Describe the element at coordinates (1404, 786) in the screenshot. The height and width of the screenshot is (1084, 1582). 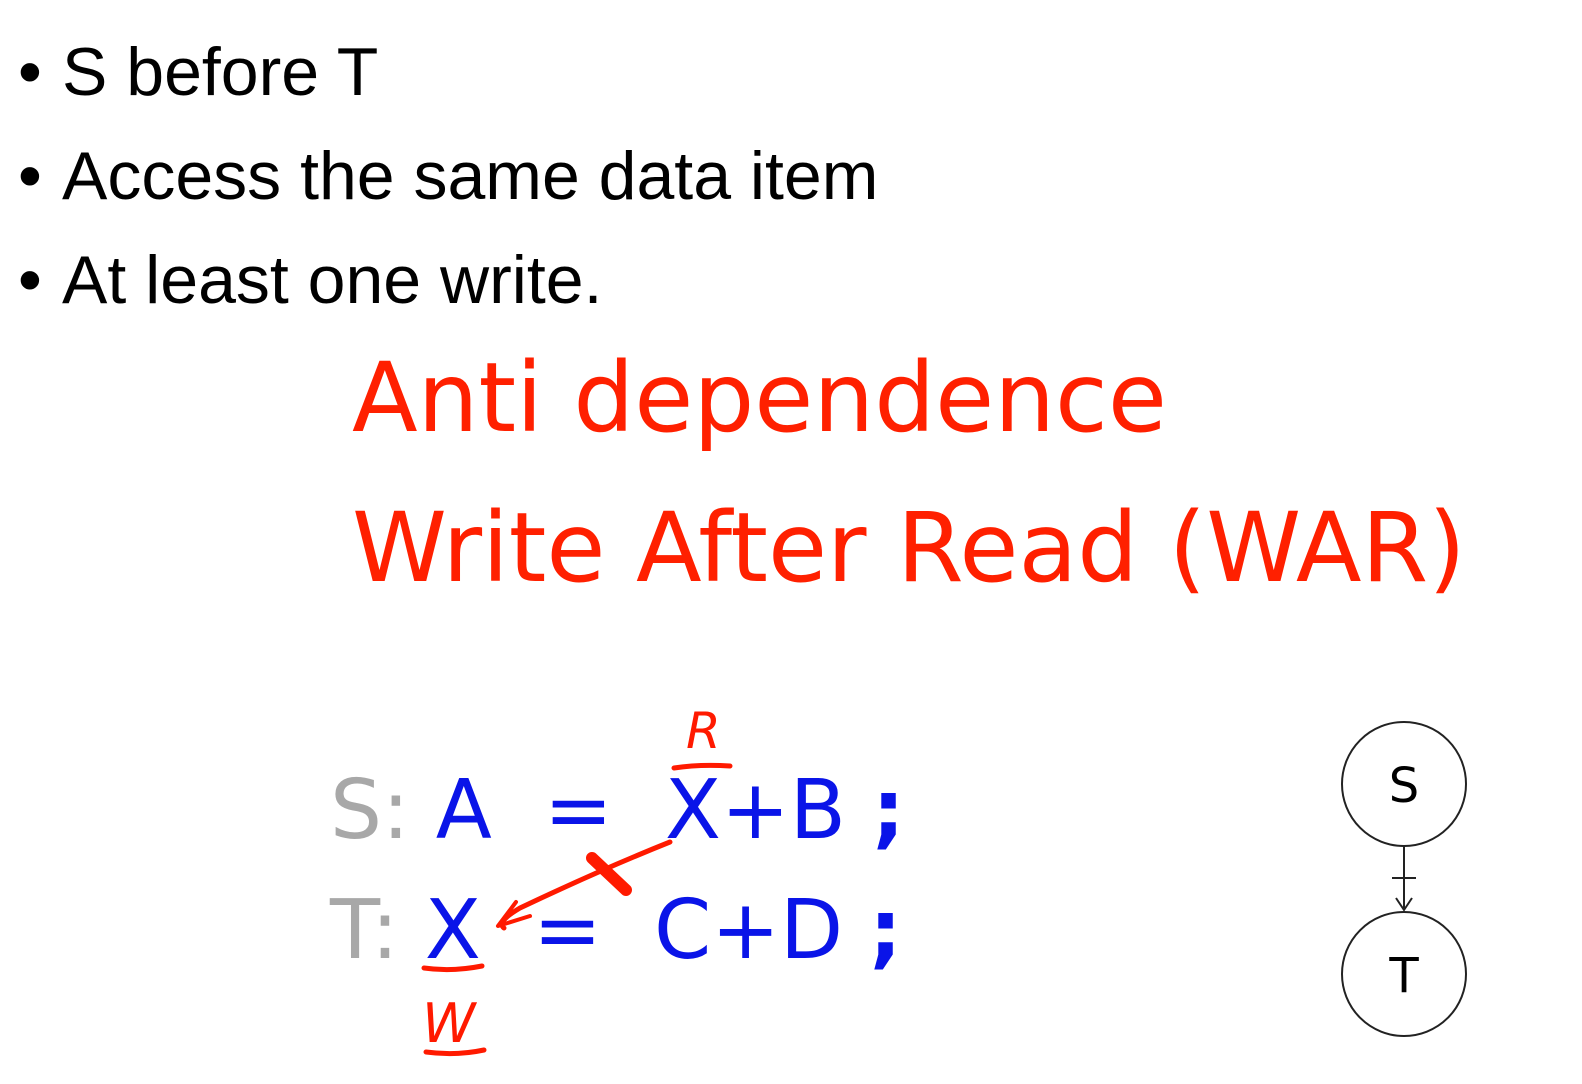
I see `graph-node-s-label: S` at that location.